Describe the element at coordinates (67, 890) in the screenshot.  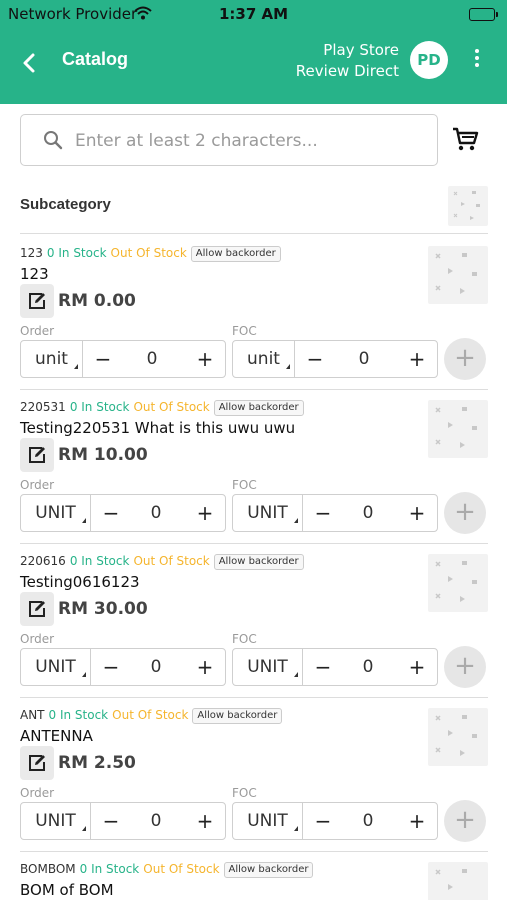
I see `product-name: BOM of BOM` at that location.